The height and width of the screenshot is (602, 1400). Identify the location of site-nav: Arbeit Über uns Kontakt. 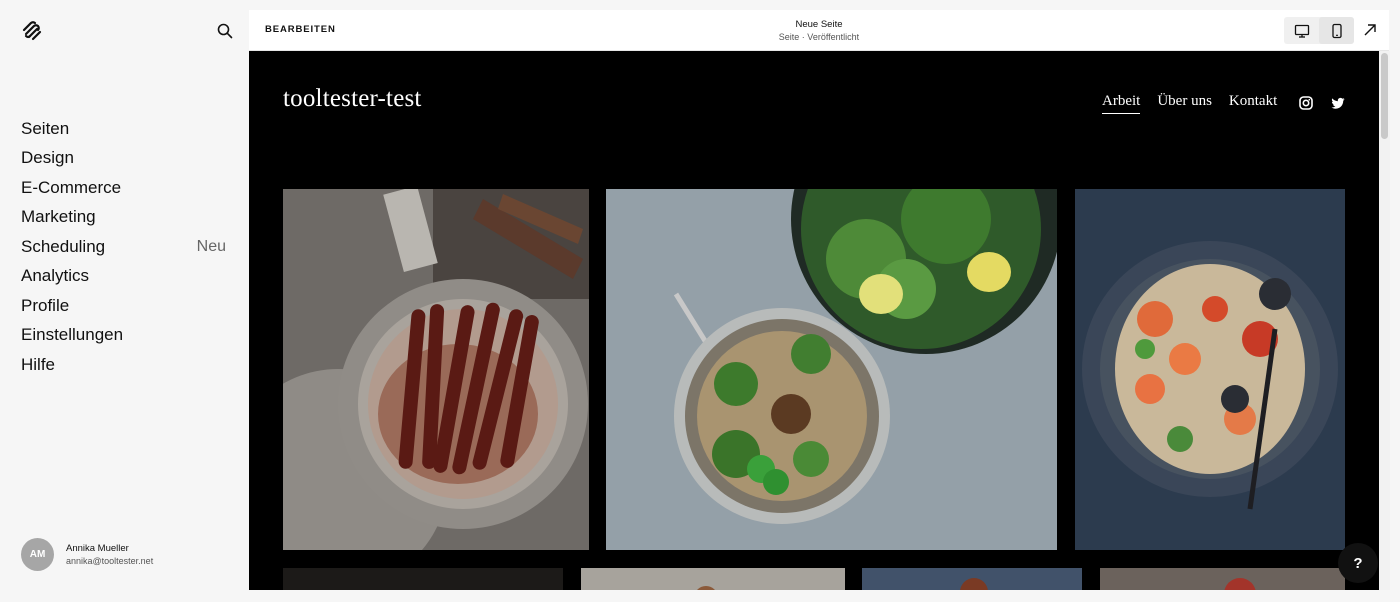
(1189, 103).